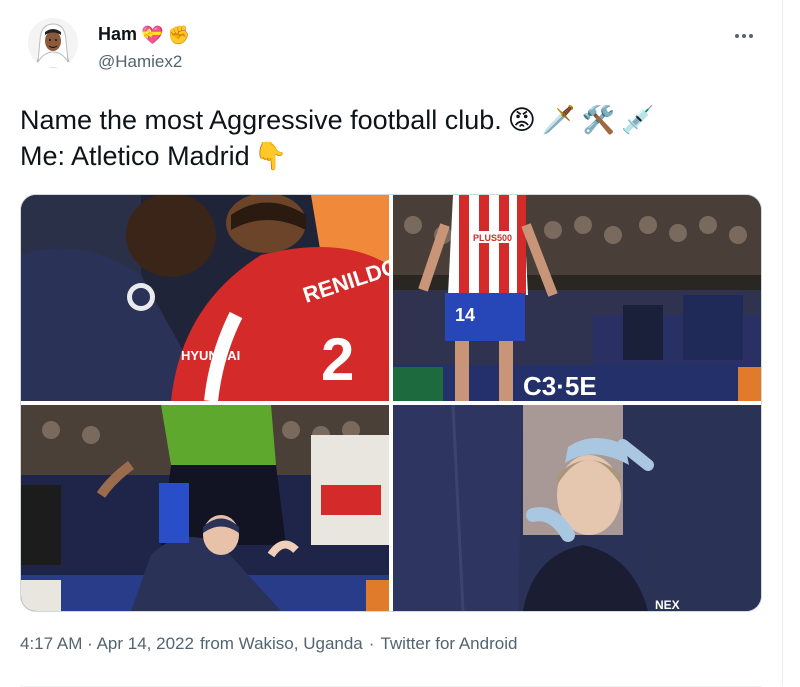 This screenshot has height=687, width=800. I want to click on tweet-text-answer: Me: Atletico Madrid, so click(135, 156).